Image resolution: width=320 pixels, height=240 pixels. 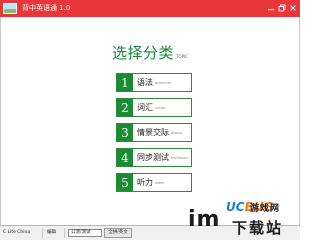 What do you see at coordinates (145, 182) in the screenshot?
I see `menu-item-label: 听力` at bounding box center [145, 182].